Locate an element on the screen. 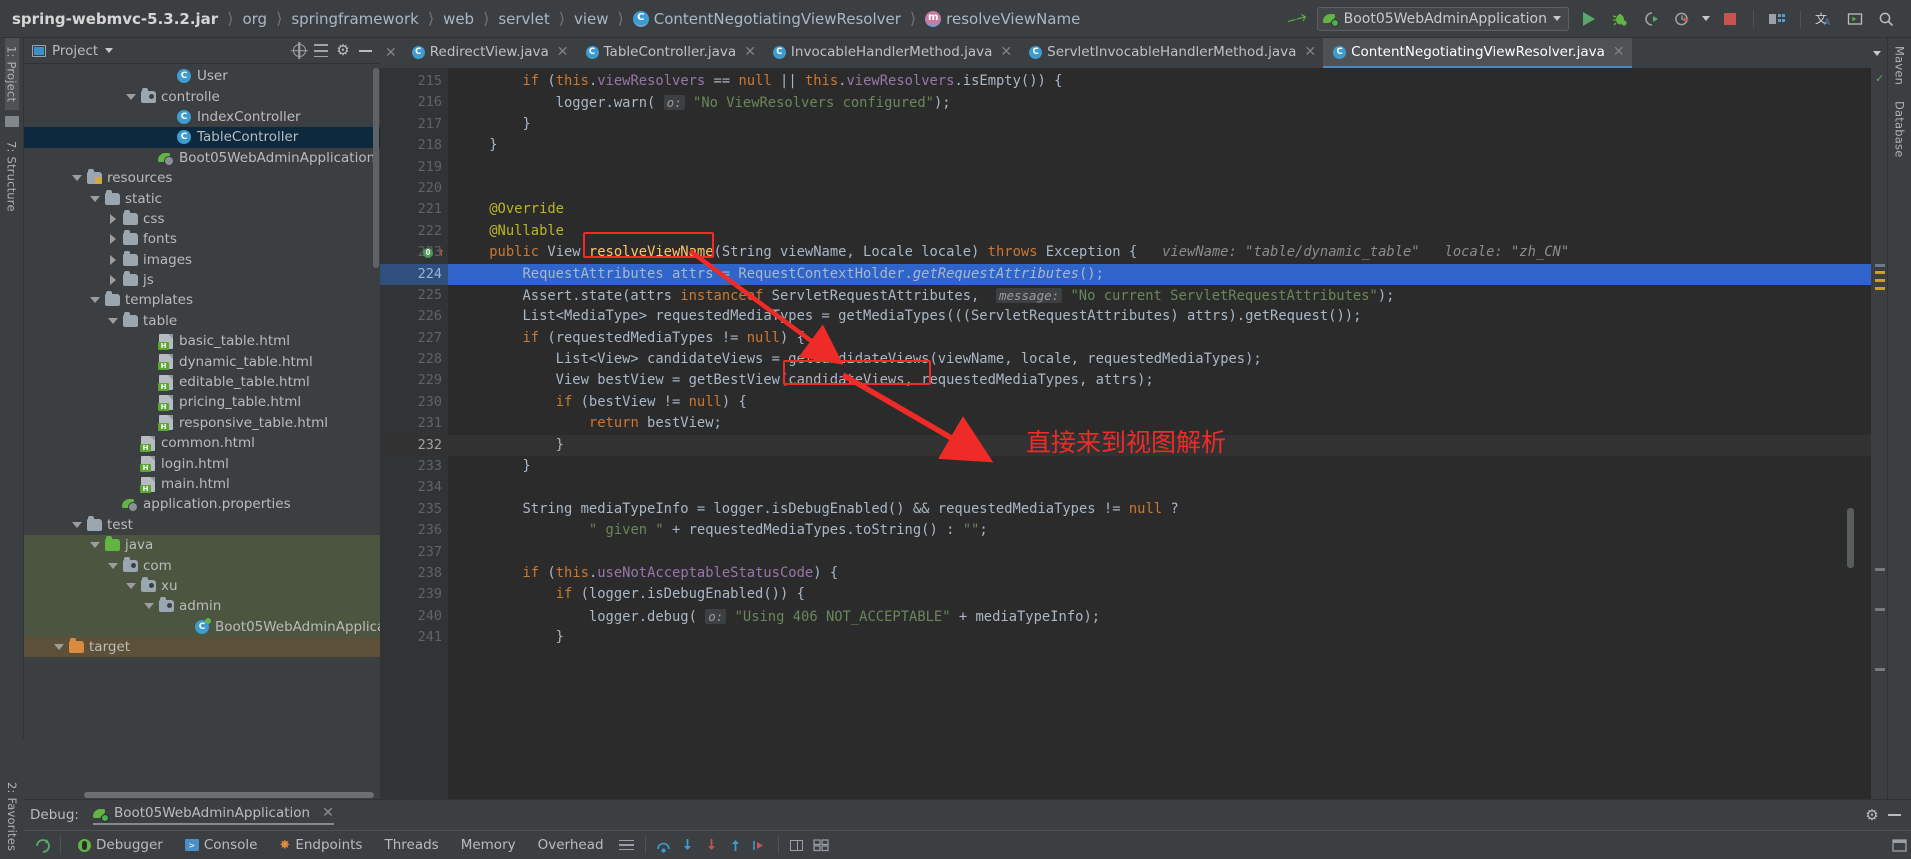 The width and height of the screenshot is (1911, 859). tree-node-fonts: fonts is located at coordinates (202, 239).